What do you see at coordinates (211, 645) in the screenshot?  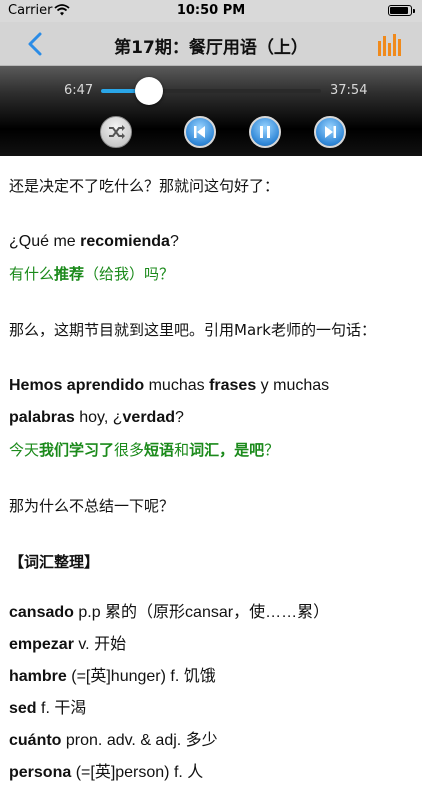 I see `vocab-item: empezar v. 开始` at bounding box center [211, 645].